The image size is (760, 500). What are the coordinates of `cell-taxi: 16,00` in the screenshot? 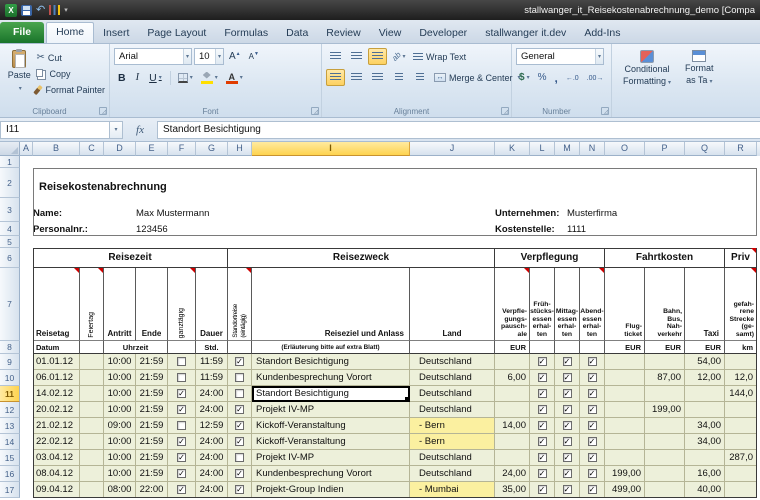 It's located at (705, 474).